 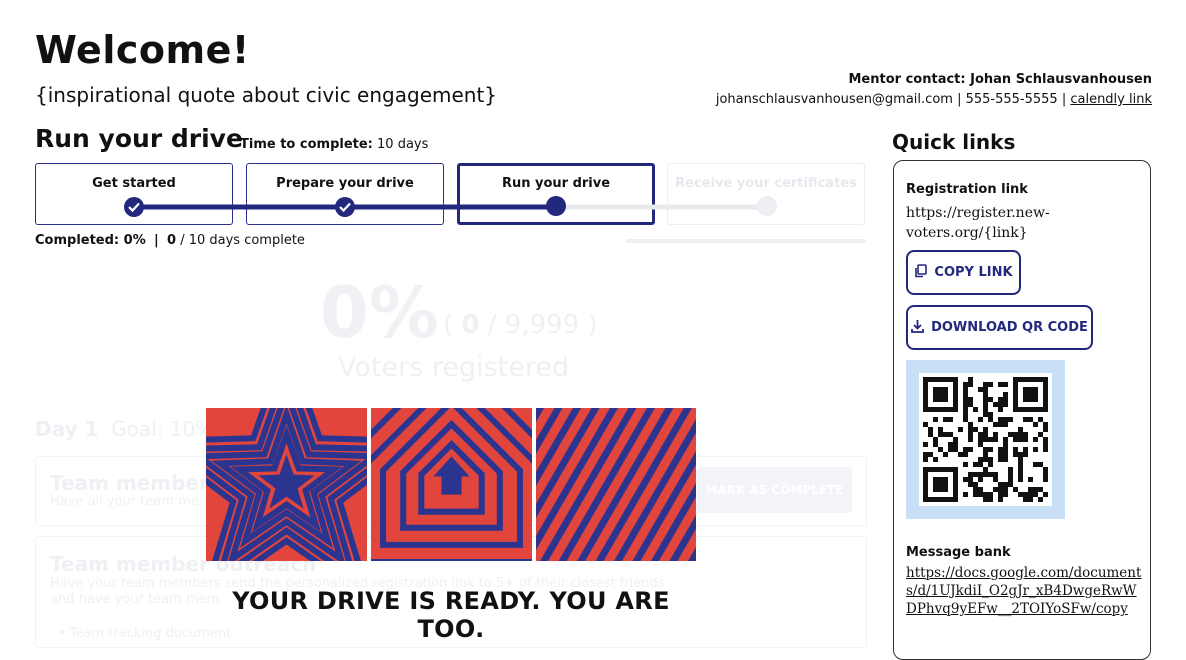 I want to click on days-text: / 10 days complete, so click(x=242, y=240).